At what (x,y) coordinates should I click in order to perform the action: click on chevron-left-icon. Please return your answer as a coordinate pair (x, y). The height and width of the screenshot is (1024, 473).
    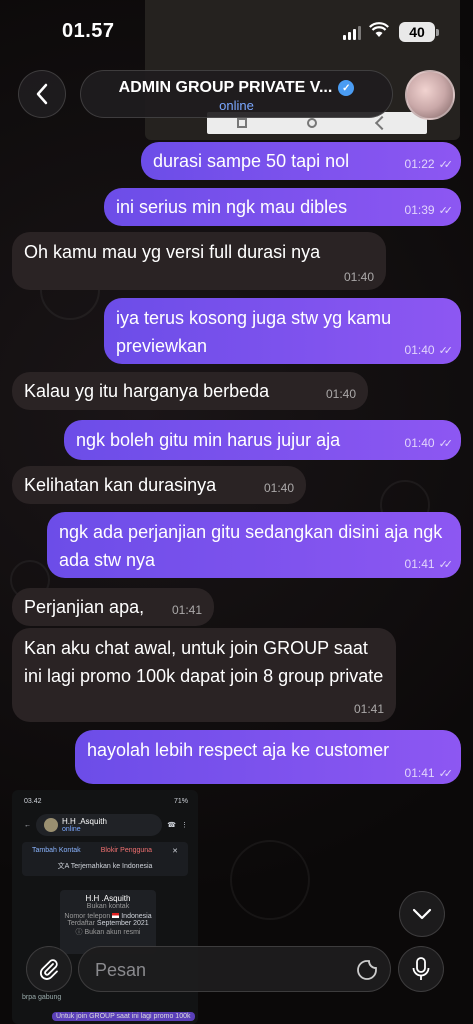
    Looking at the image, I should click on (42, 94).